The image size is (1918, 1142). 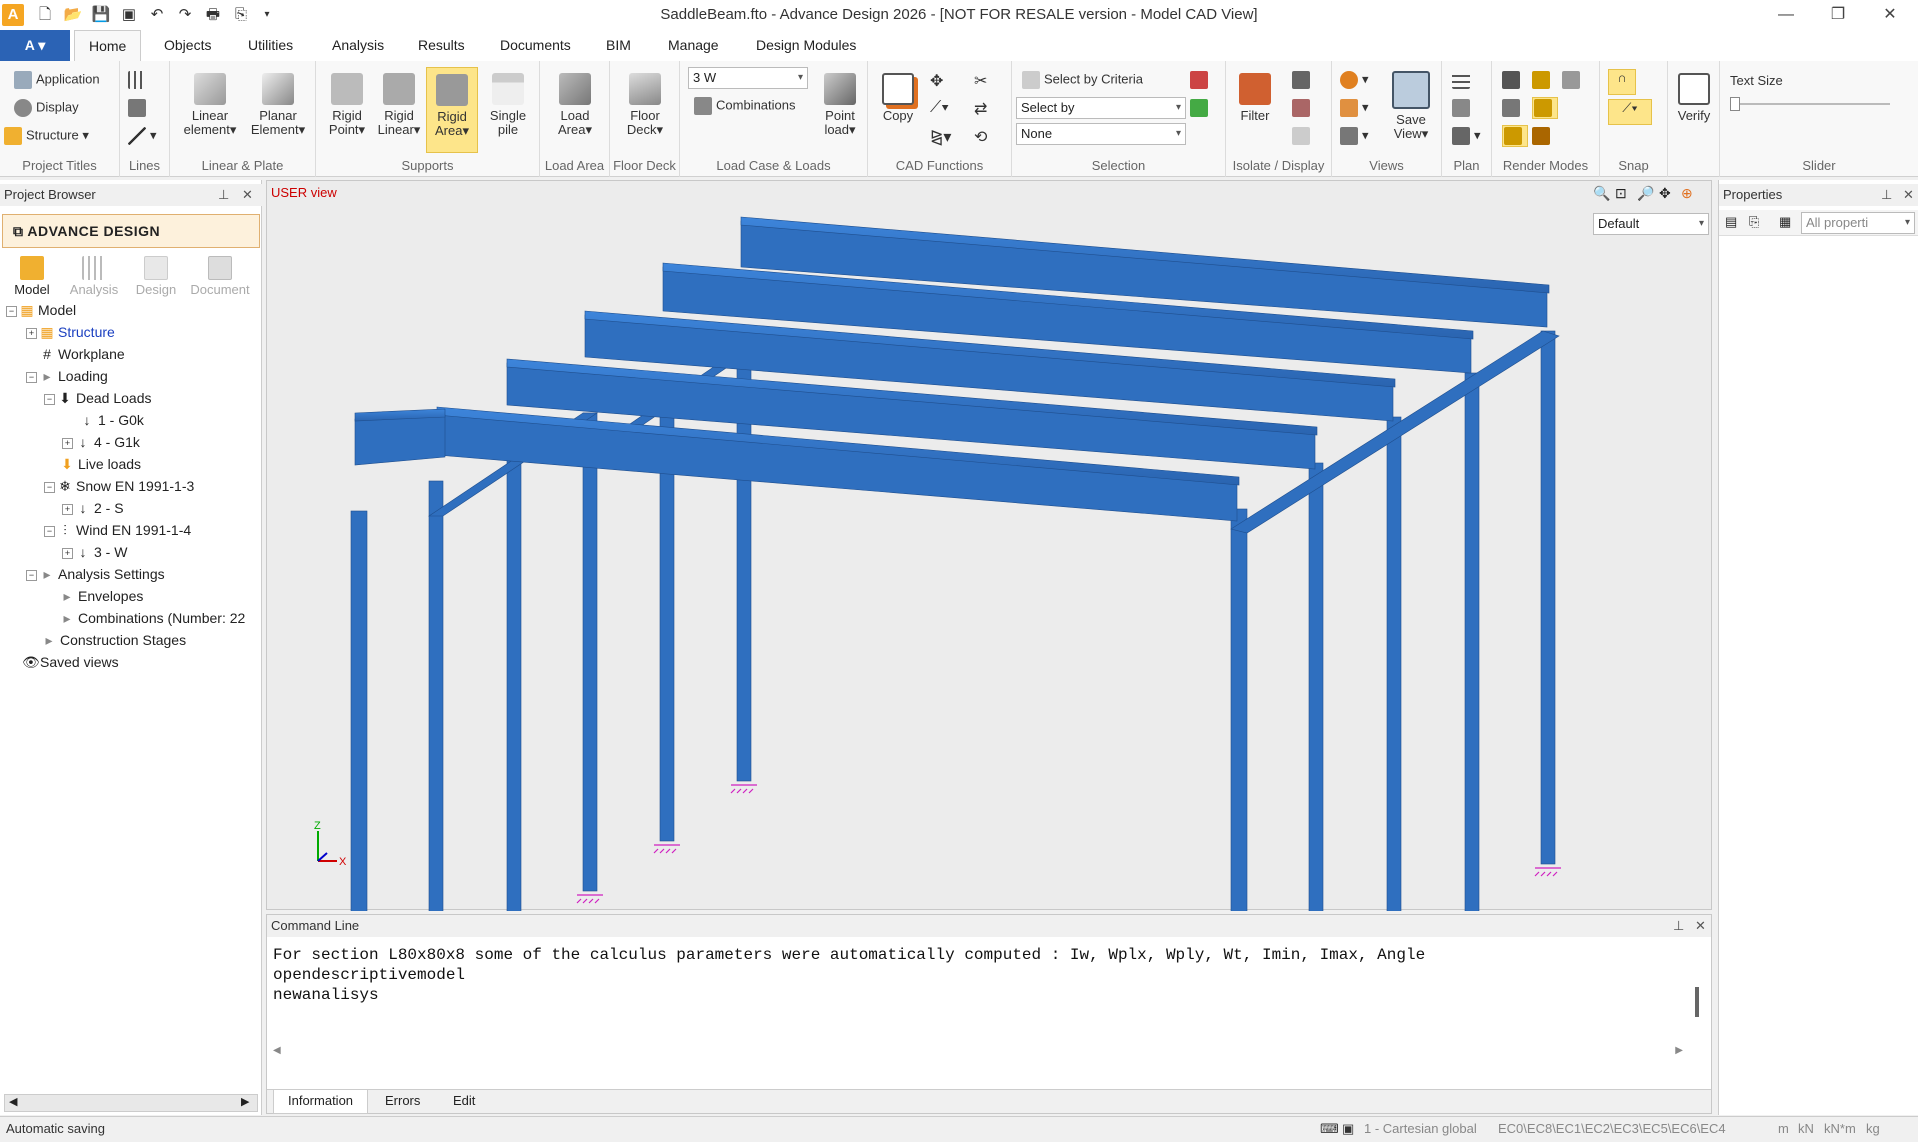 I want to click on tab-errors: Errors, so click(x=402, y=1102).